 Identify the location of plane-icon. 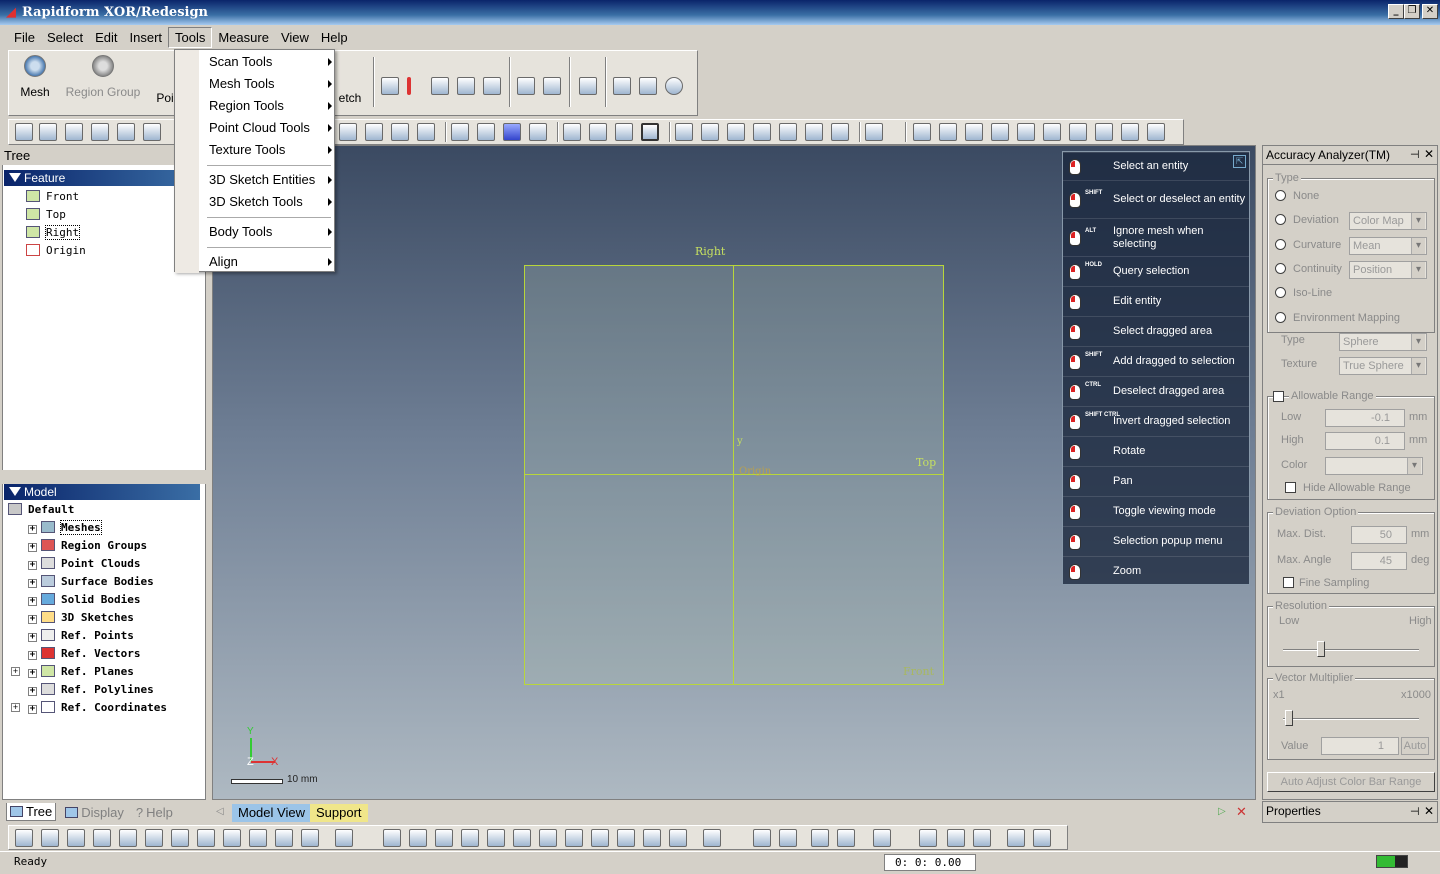
(390, 86).